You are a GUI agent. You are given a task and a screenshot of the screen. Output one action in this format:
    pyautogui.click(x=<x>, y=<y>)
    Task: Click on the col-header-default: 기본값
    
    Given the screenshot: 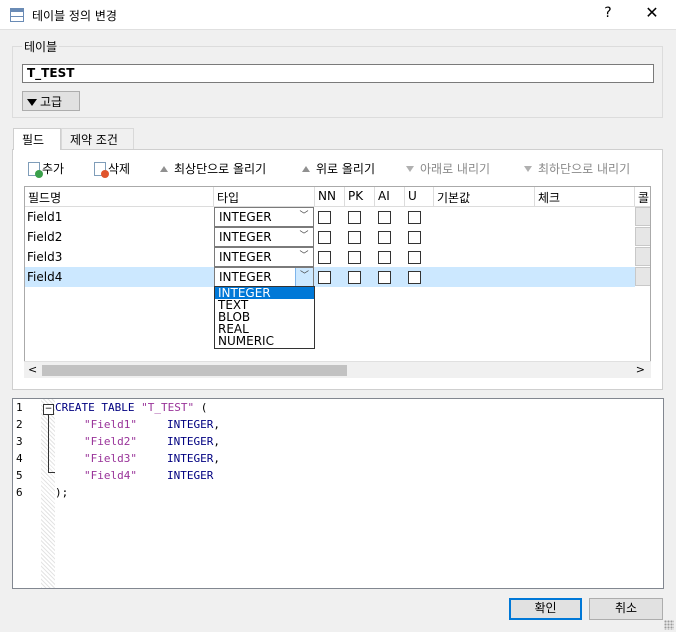 What is the action you would take?
    pyautogui.click(x=484, y=197)
    